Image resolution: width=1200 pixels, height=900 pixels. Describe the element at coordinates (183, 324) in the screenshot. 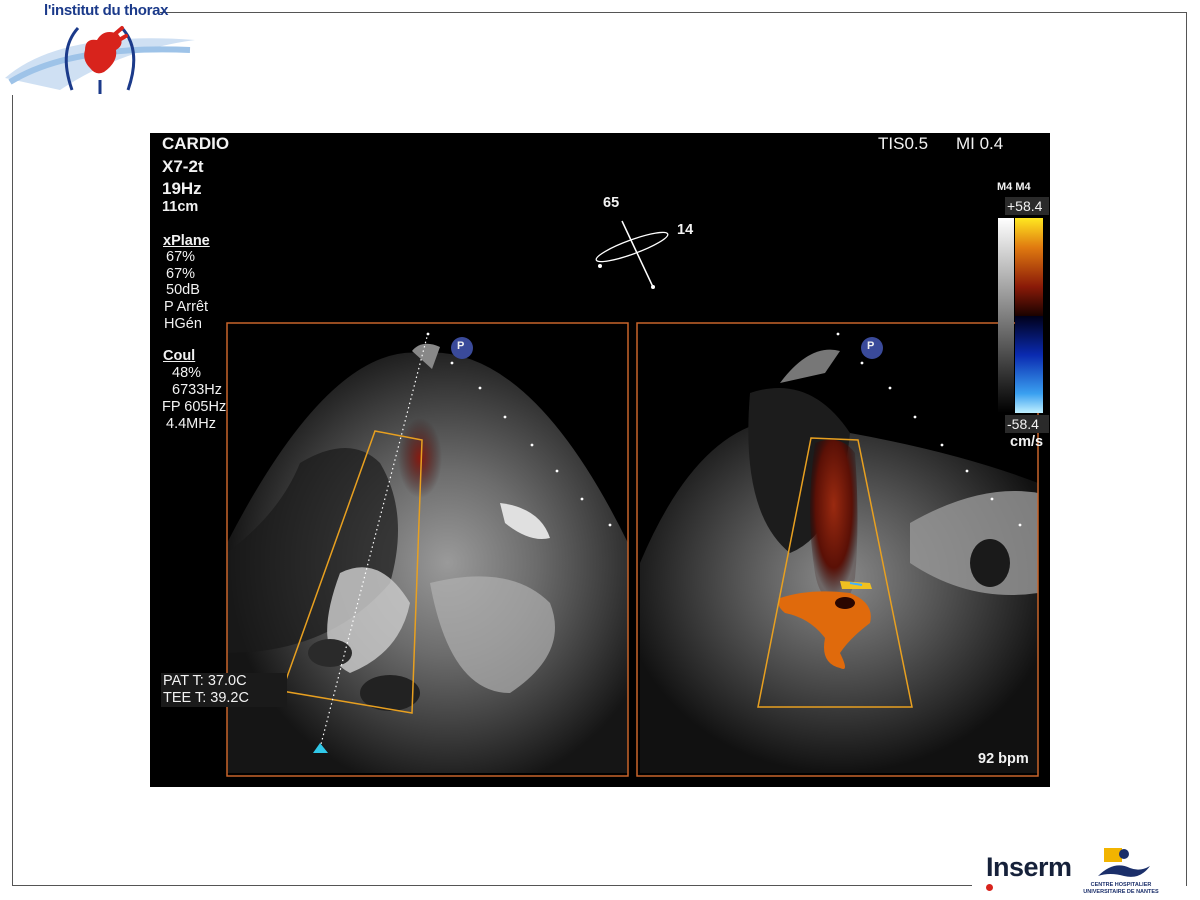

I see `xplane-line: HGén` at that location.